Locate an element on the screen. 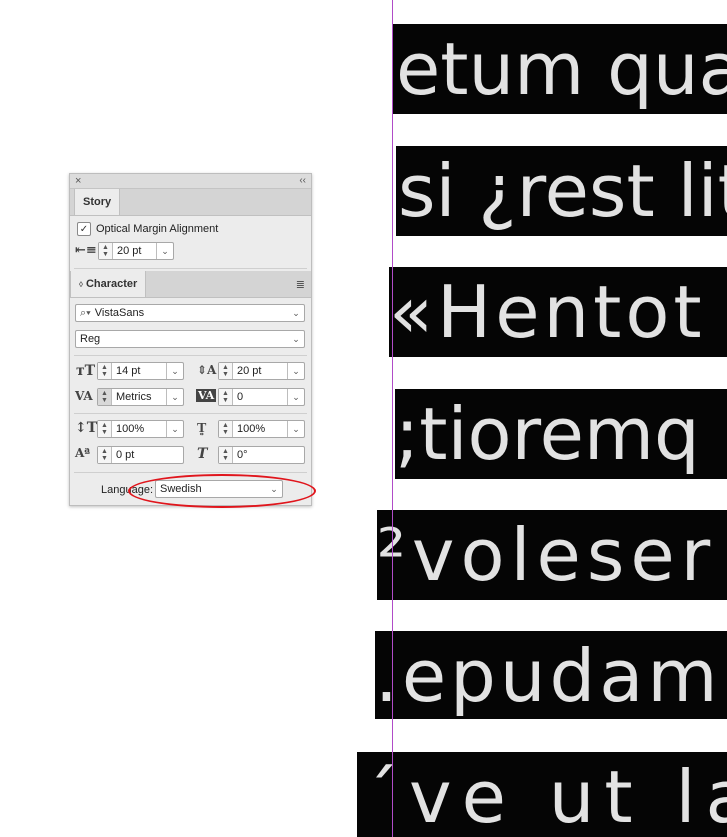  checkmark-icon: ✓ is located at coordinates (84, 229).